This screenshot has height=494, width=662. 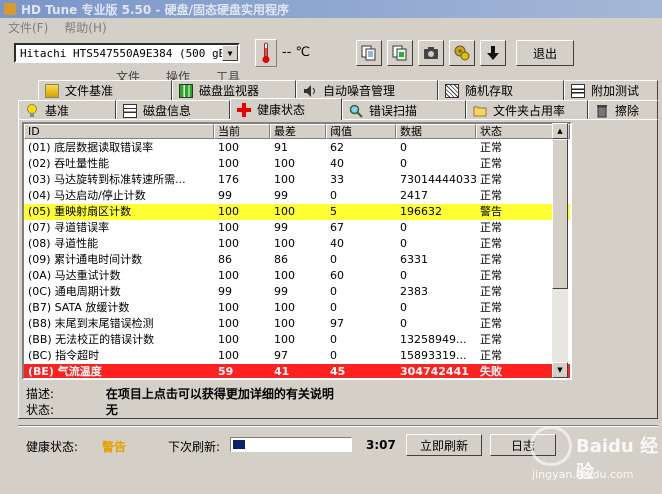 What do you see at coordinates (529, 111) in the screenshot?
I see `tab-folder-usage-label: 文件夹占用率` at bounding box center [529, 111].